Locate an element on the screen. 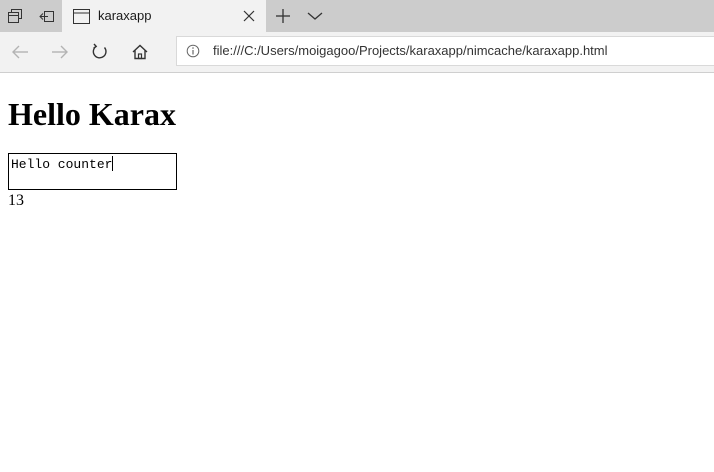 Image resolution: width=714 pixels, height=472 pixels. close-icon is located at coordinates (249, 16).